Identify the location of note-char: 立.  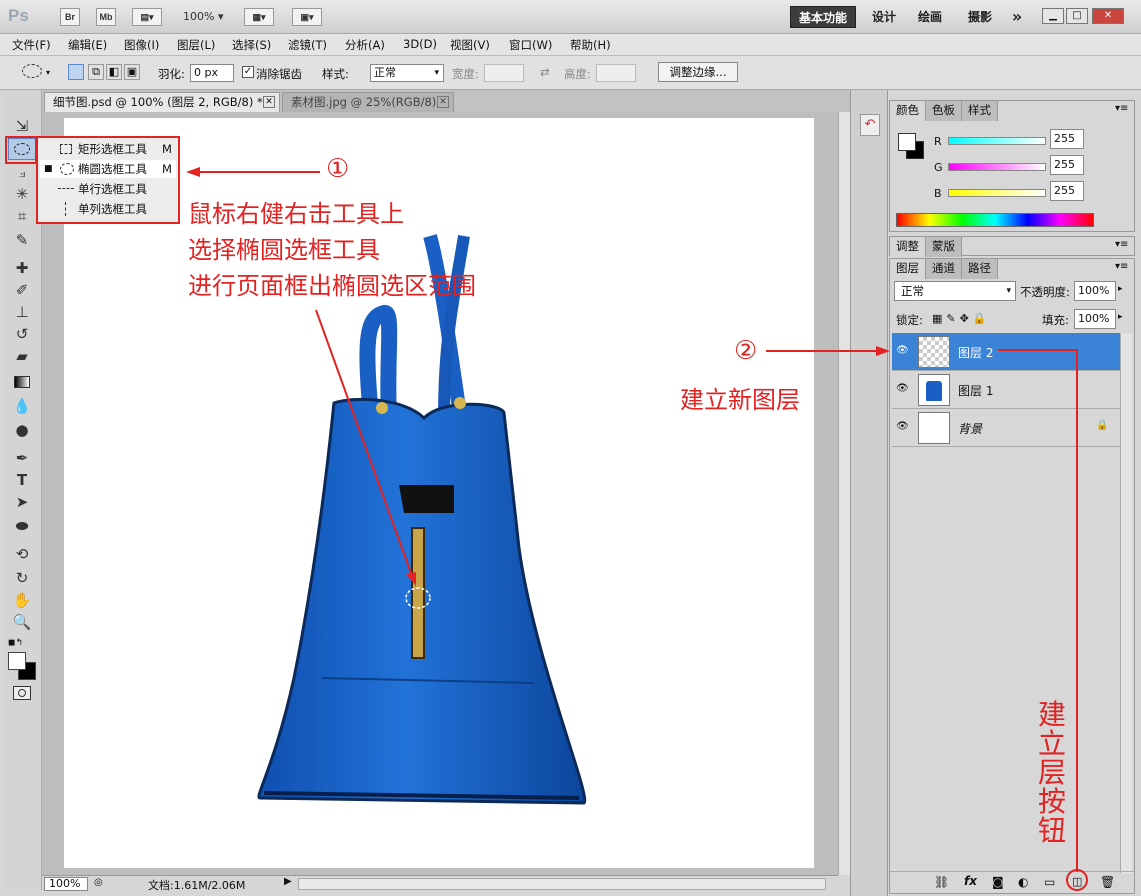
(1052, 743).